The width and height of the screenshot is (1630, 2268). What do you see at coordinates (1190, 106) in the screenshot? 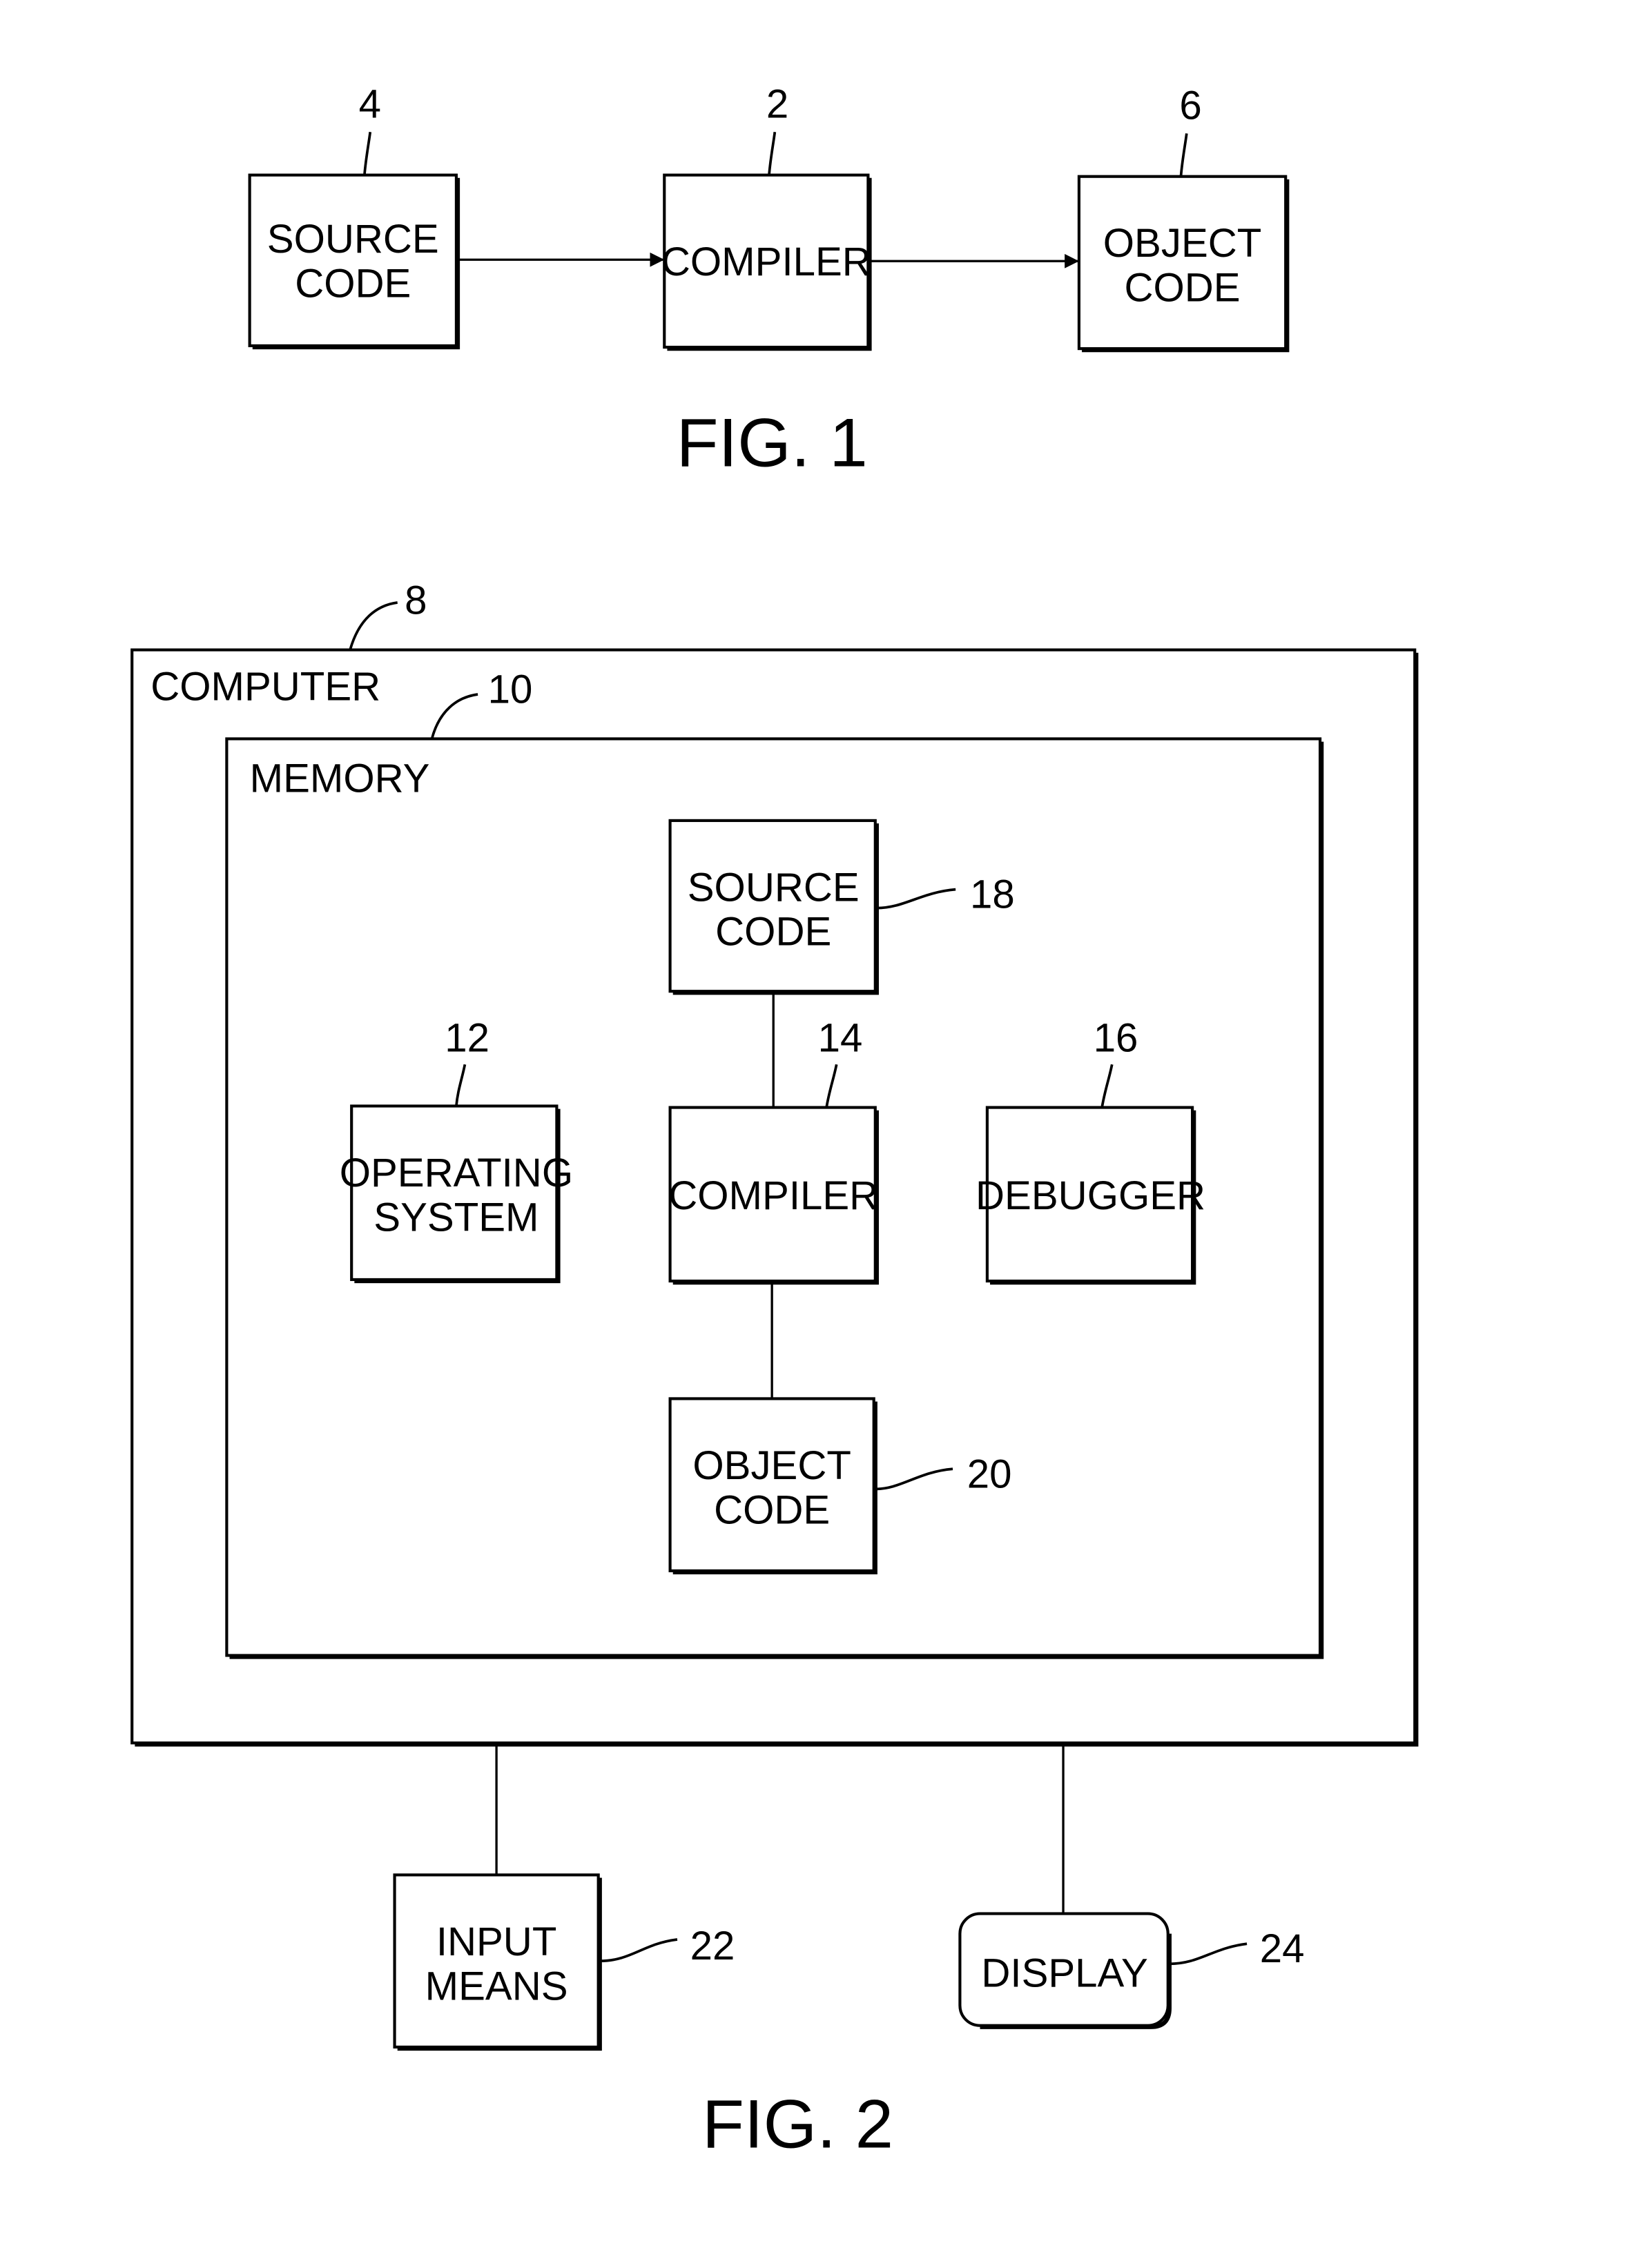
I see `fig1-ref-6: 6` at bounding box center [1190, 106].